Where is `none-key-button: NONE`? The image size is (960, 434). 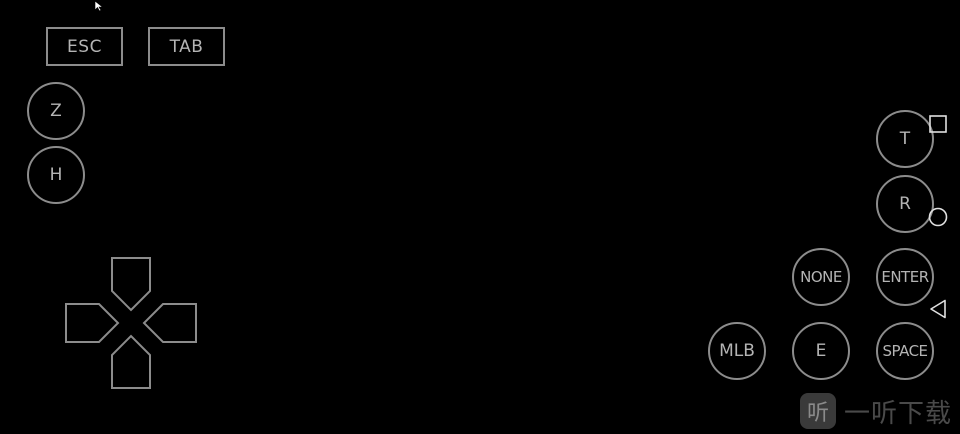 none-key-button: NONE is located at coordinates (821, 277).